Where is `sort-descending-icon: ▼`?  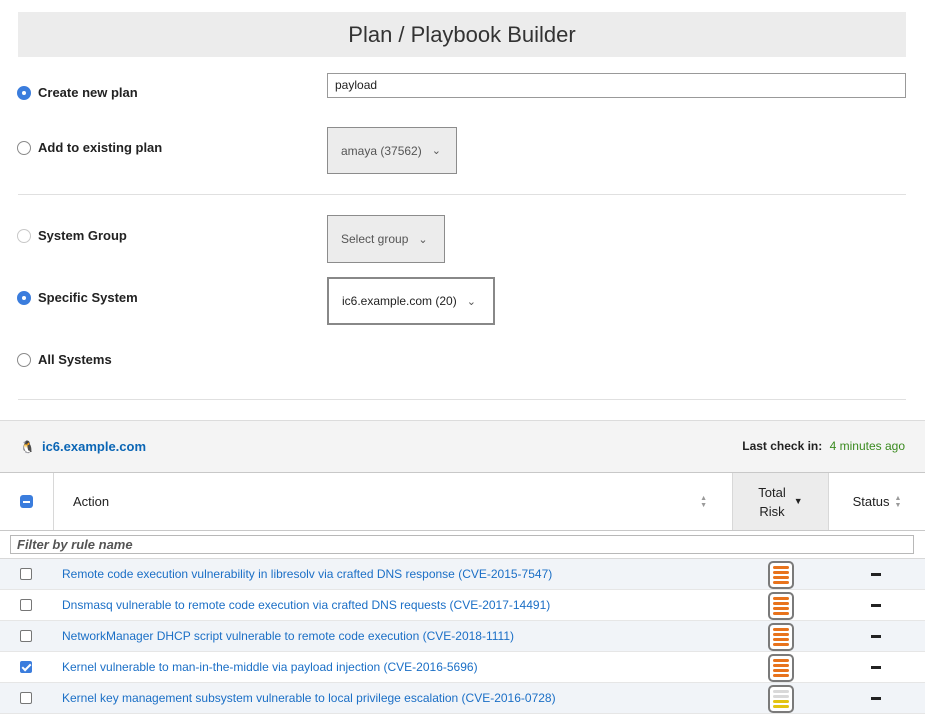 sort-descending-icon: ▼ is located at coordinates (798, 501).